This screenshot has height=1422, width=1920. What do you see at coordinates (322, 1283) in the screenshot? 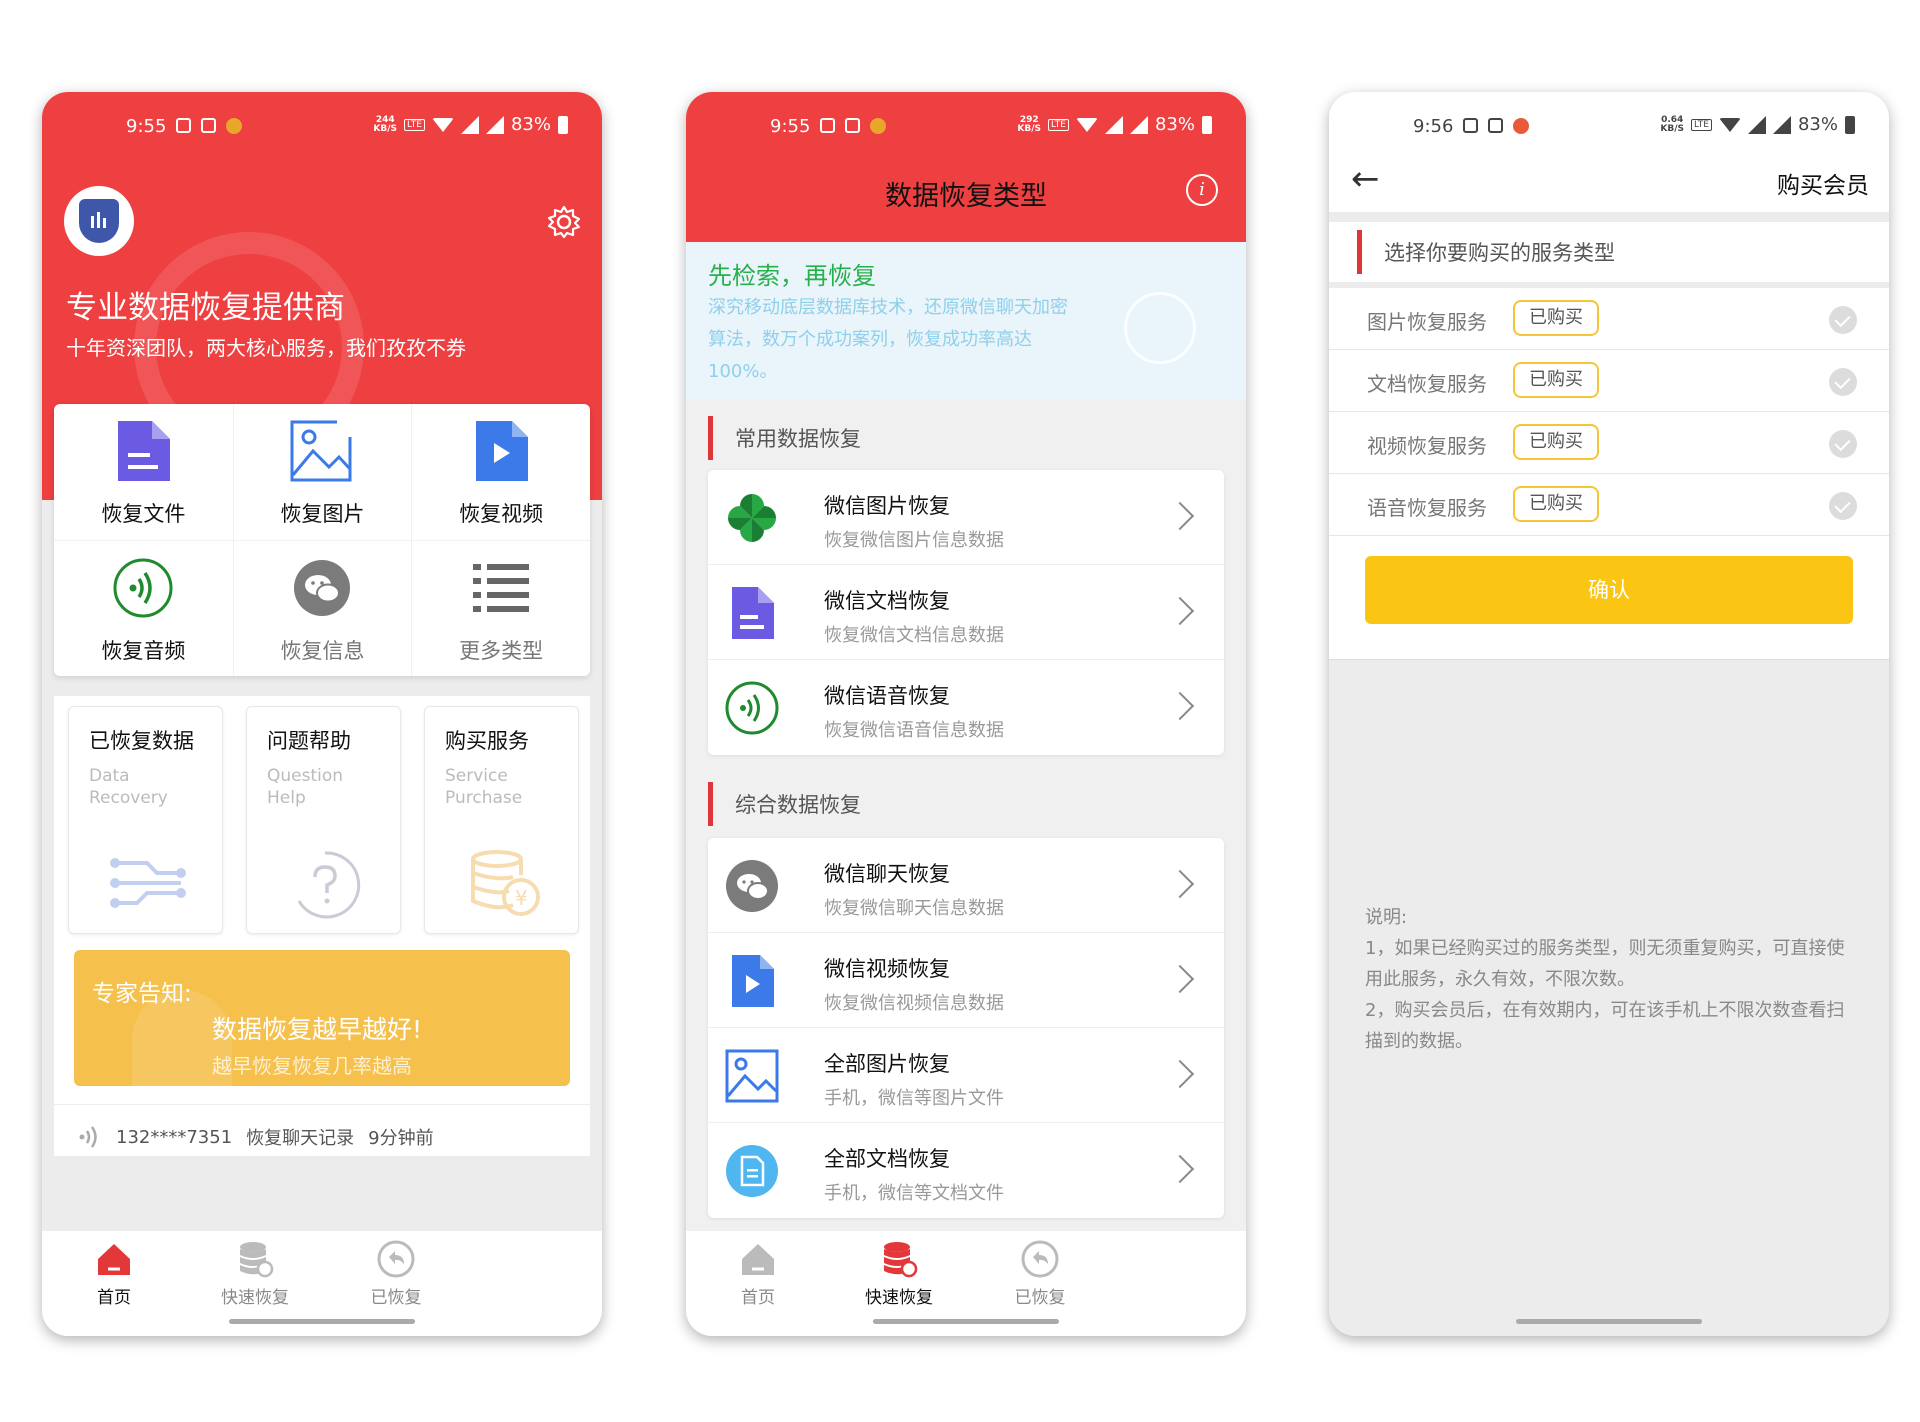
I see `bottom-tab-bar: 首页 快速恢复 已恢复` at bounding box center [322, 1283].